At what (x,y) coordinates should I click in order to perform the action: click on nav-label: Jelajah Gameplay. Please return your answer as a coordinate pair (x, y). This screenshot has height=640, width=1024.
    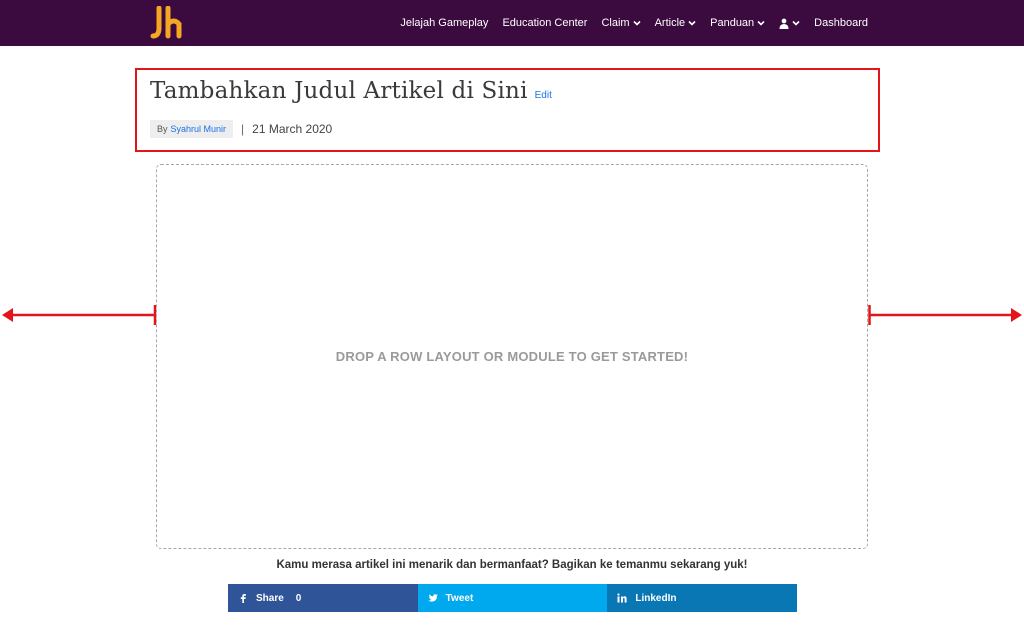
    Looking at the image, I should click on (444, 23).